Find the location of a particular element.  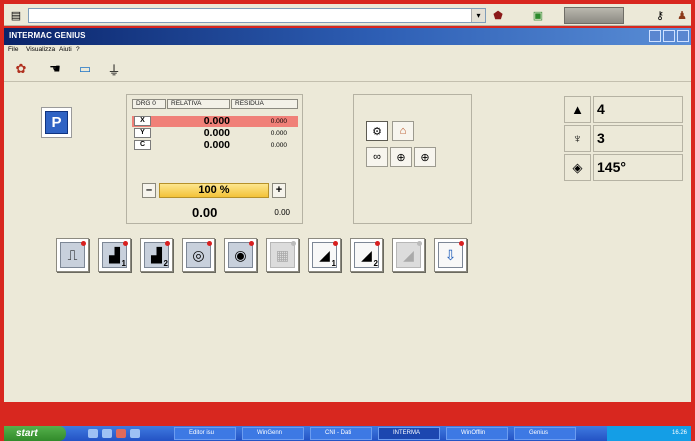

close-button is located at coordinates (683, 36).